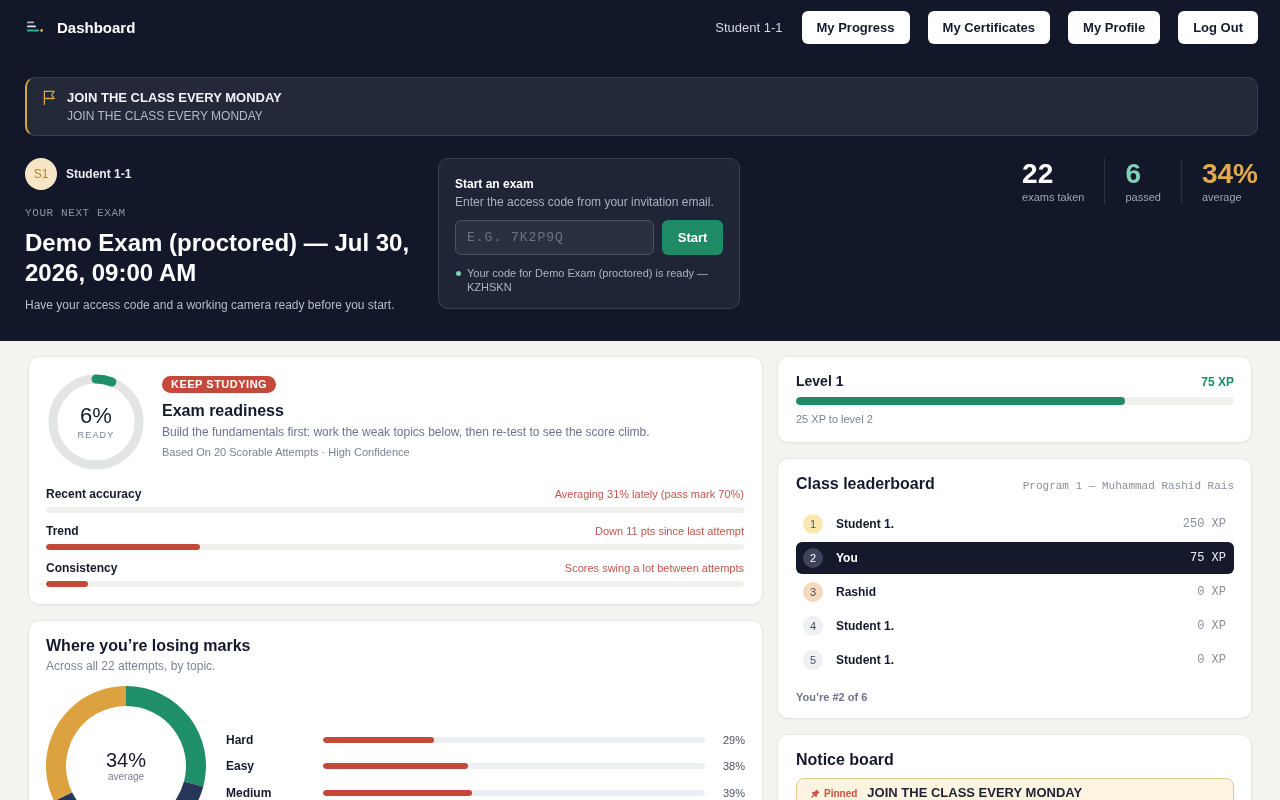  What do you see at coordinates (249, 792) in the screenshot?
I see `topic-label: Medium` at bounding box center [249, 792].